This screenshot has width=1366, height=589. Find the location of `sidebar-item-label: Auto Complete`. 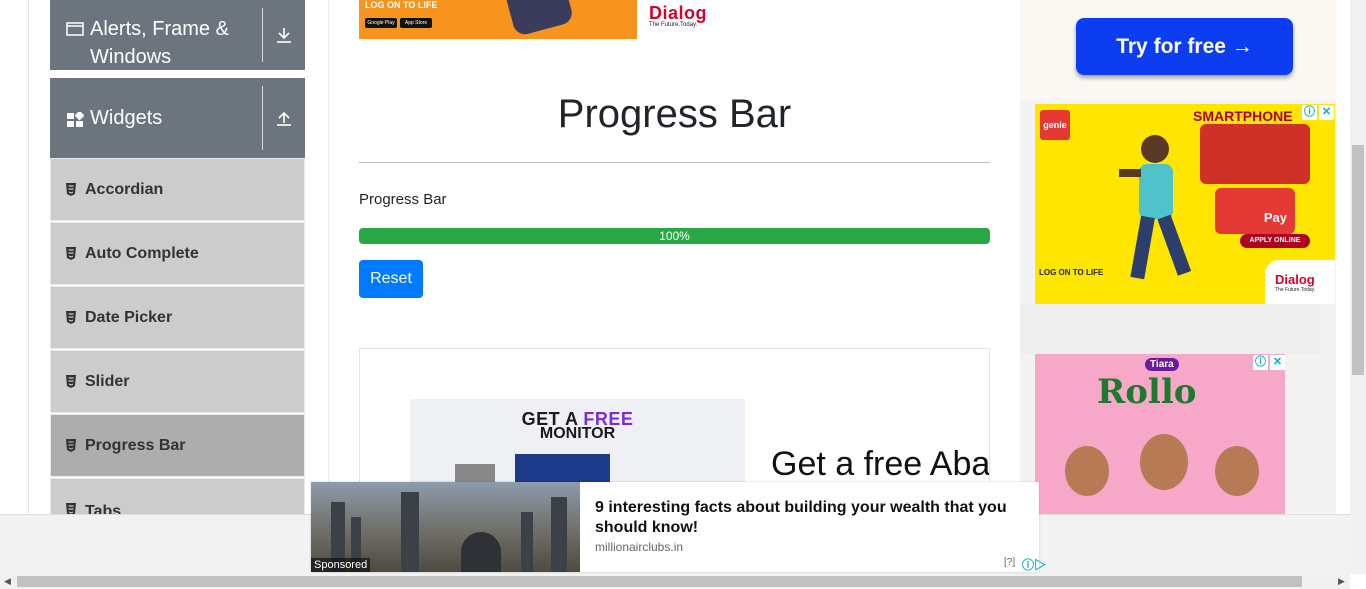

sidebar-item-label: Auto Complete is located at coordinates (142, 253).